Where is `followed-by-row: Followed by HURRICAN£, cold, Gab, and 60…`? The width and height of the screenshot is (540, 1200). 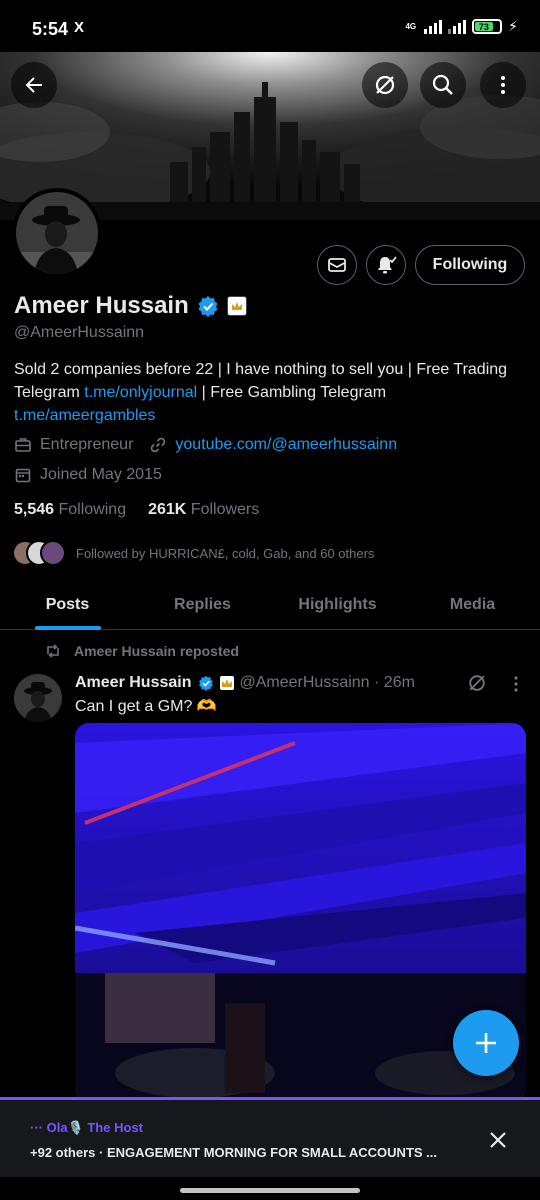 followed-by-row: Followed by HURRICAN£, cold, Gab, and 60… is located at coordinates (193, 553).